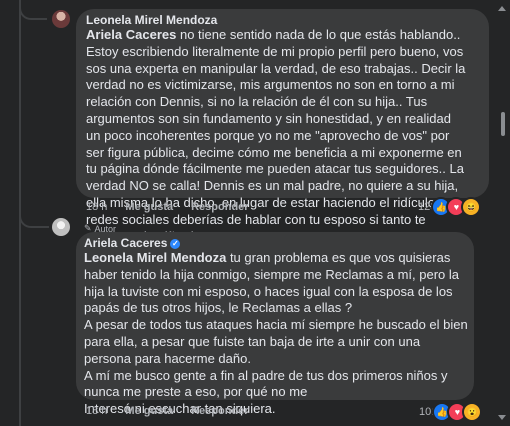  Describe the element at coordinates (450, 207) in the screenshot. I see `reaction-summary: 128 👍 ♥ 😆` at that location.